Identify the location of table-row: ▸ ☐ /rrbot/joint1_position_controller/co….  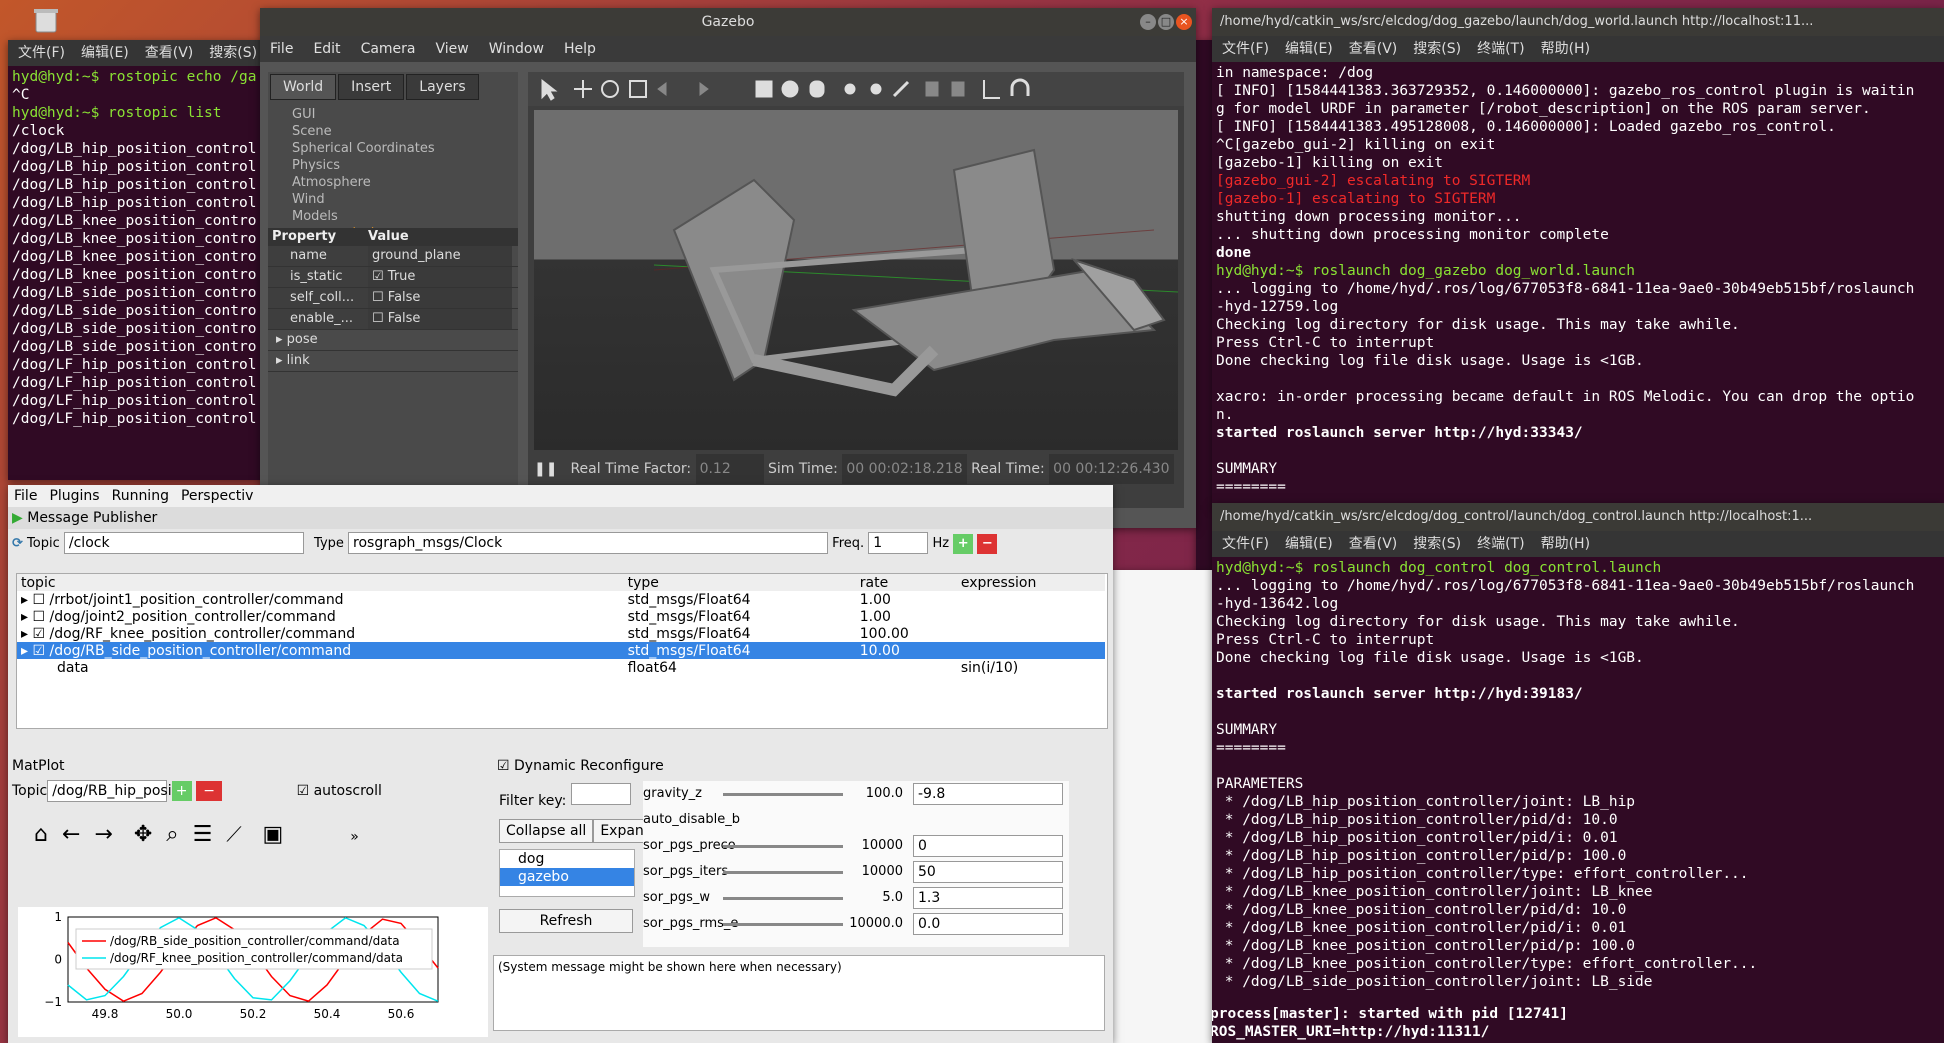
(561, 599).